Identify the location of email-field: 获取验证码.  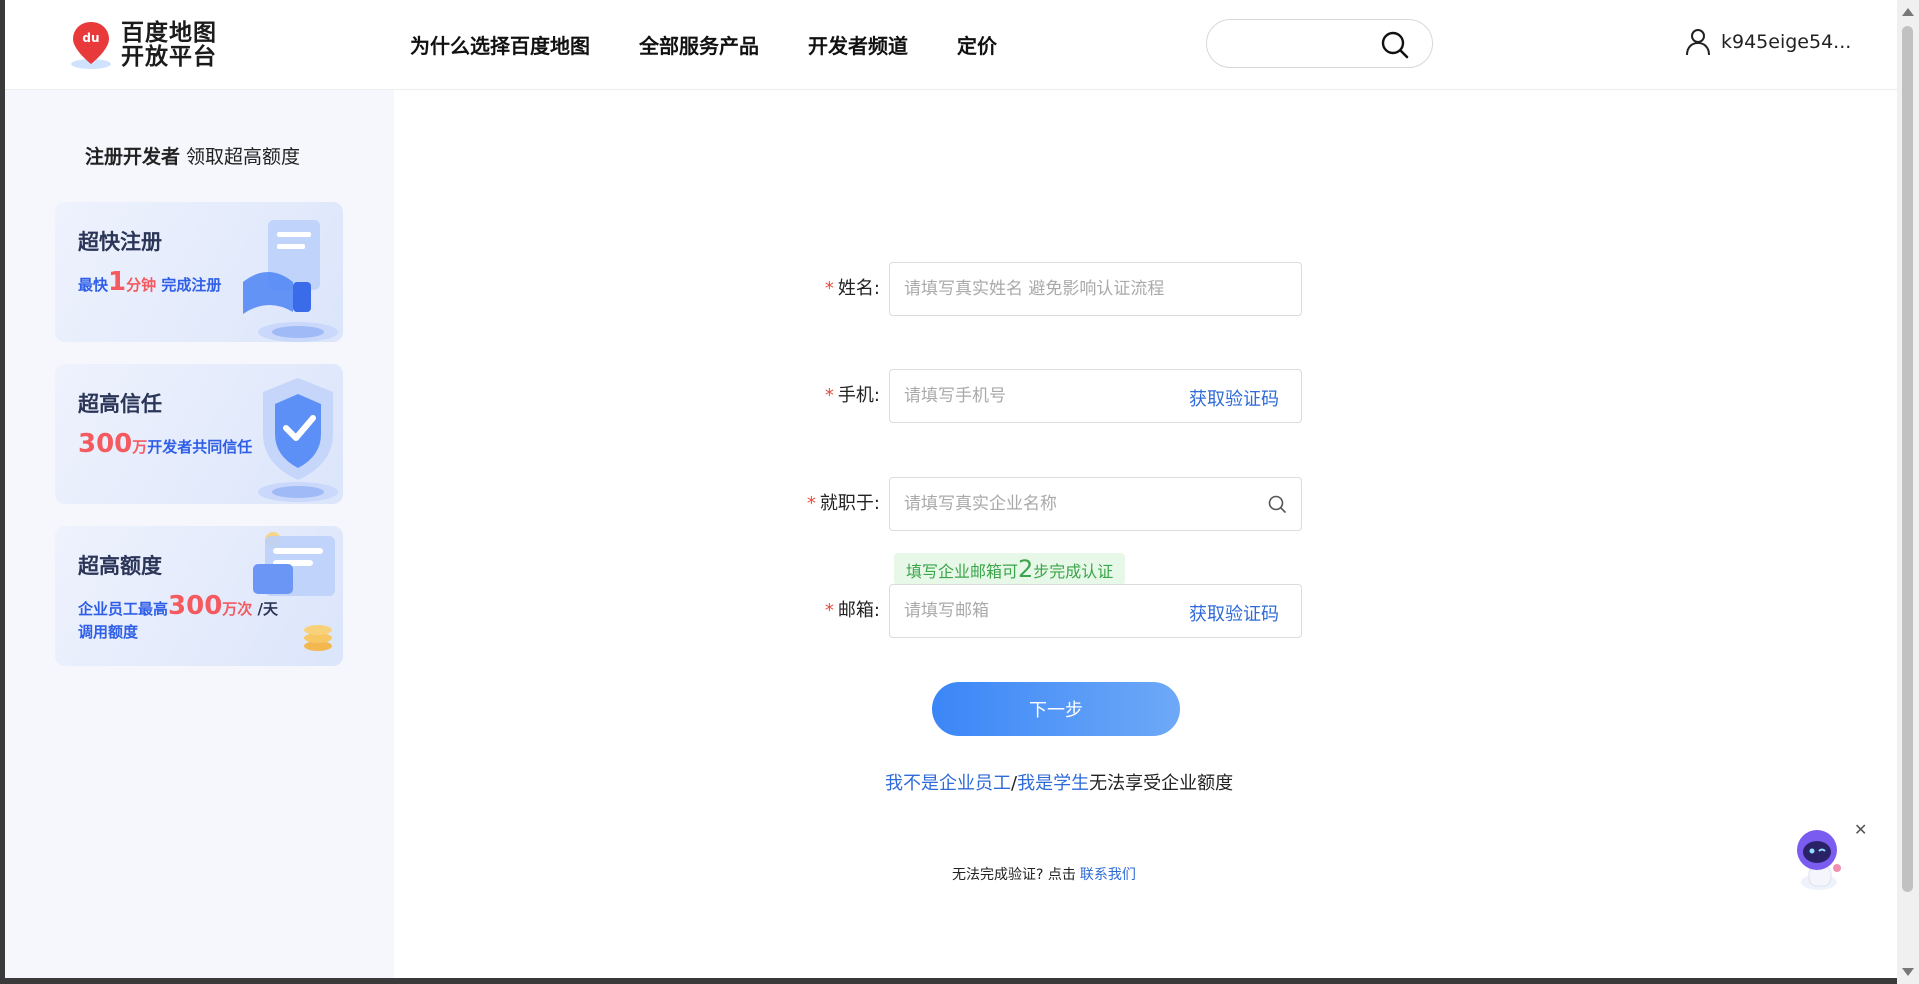
(1095, 611).